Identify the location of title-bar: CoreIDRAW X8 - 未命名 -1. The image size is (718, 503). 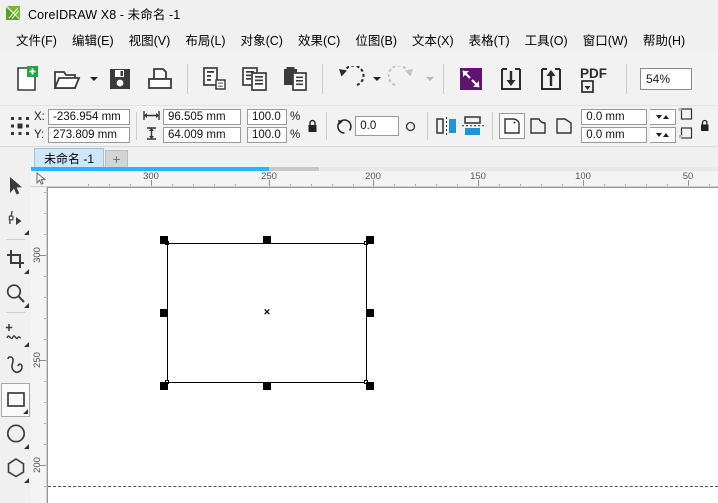
(359, 13).